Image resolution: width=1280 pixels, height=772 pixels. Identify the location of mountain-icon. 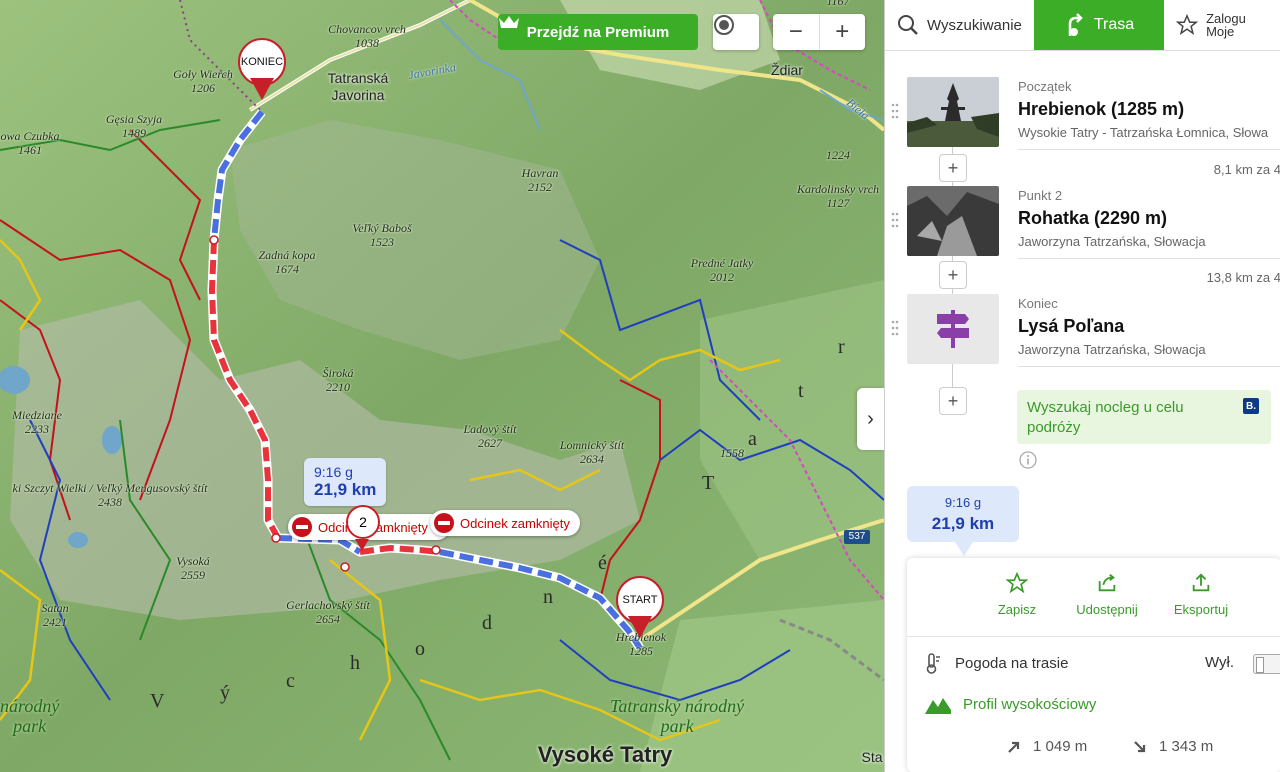
(938, 706).